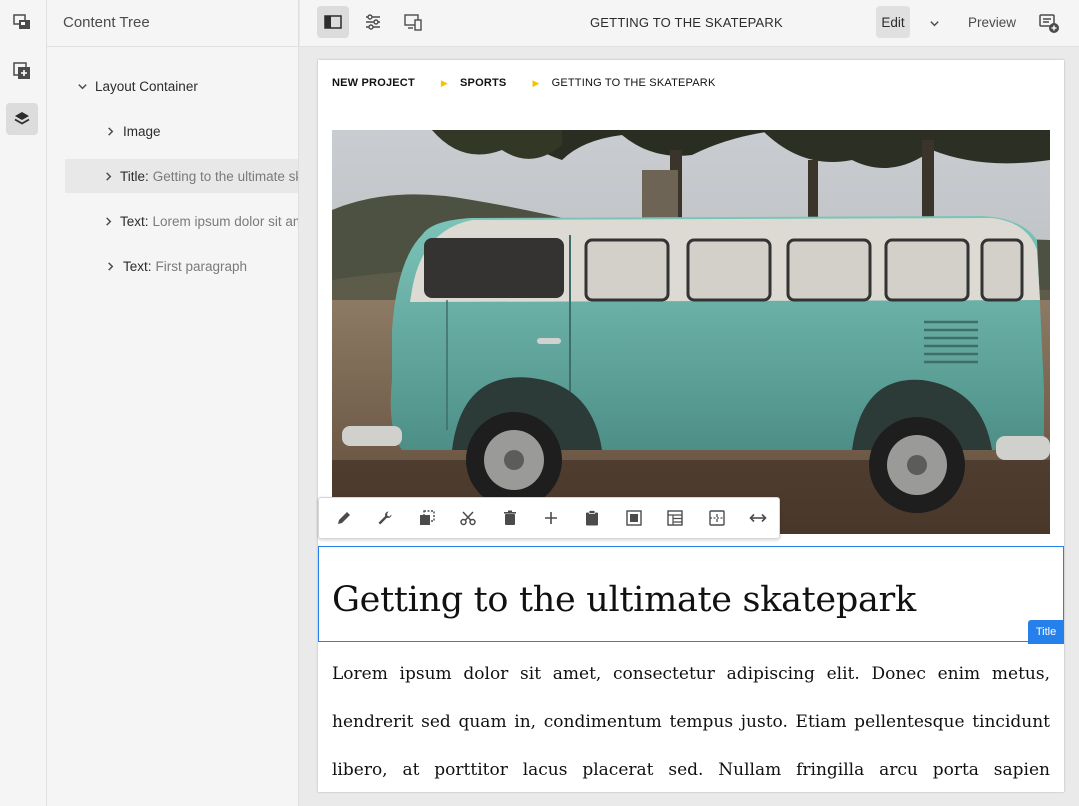 The image size is (1079, 806). Describe the element at coordinates (384, 518) in the screenshot. I see `configure-icon` at that location.